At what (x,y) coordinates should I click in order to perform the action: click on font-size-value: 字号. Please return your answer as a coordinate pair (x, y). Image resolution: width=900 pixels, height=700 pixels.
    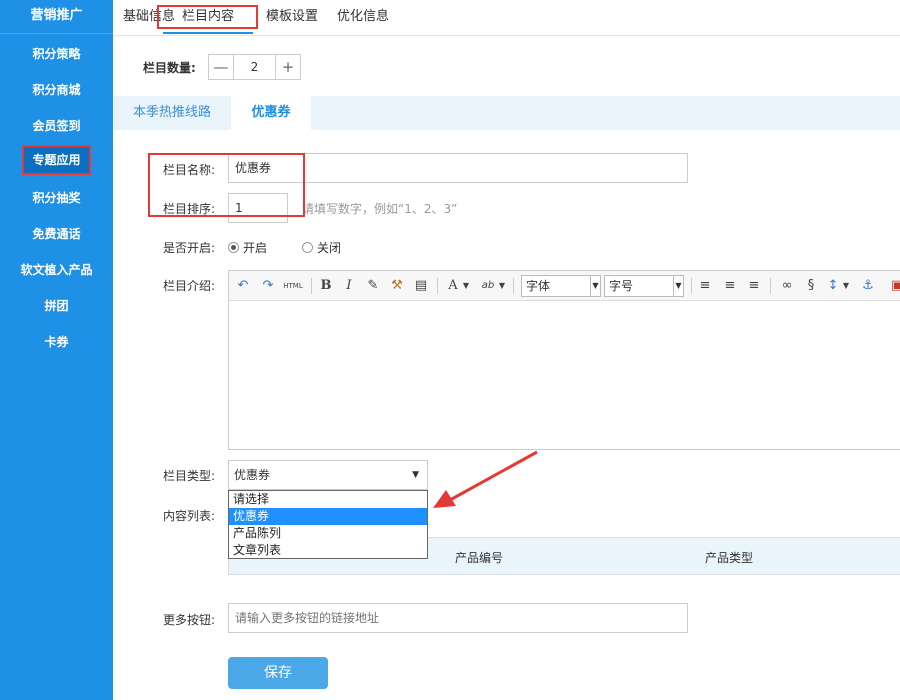
    Looking at the image, I should click on (621, 286).